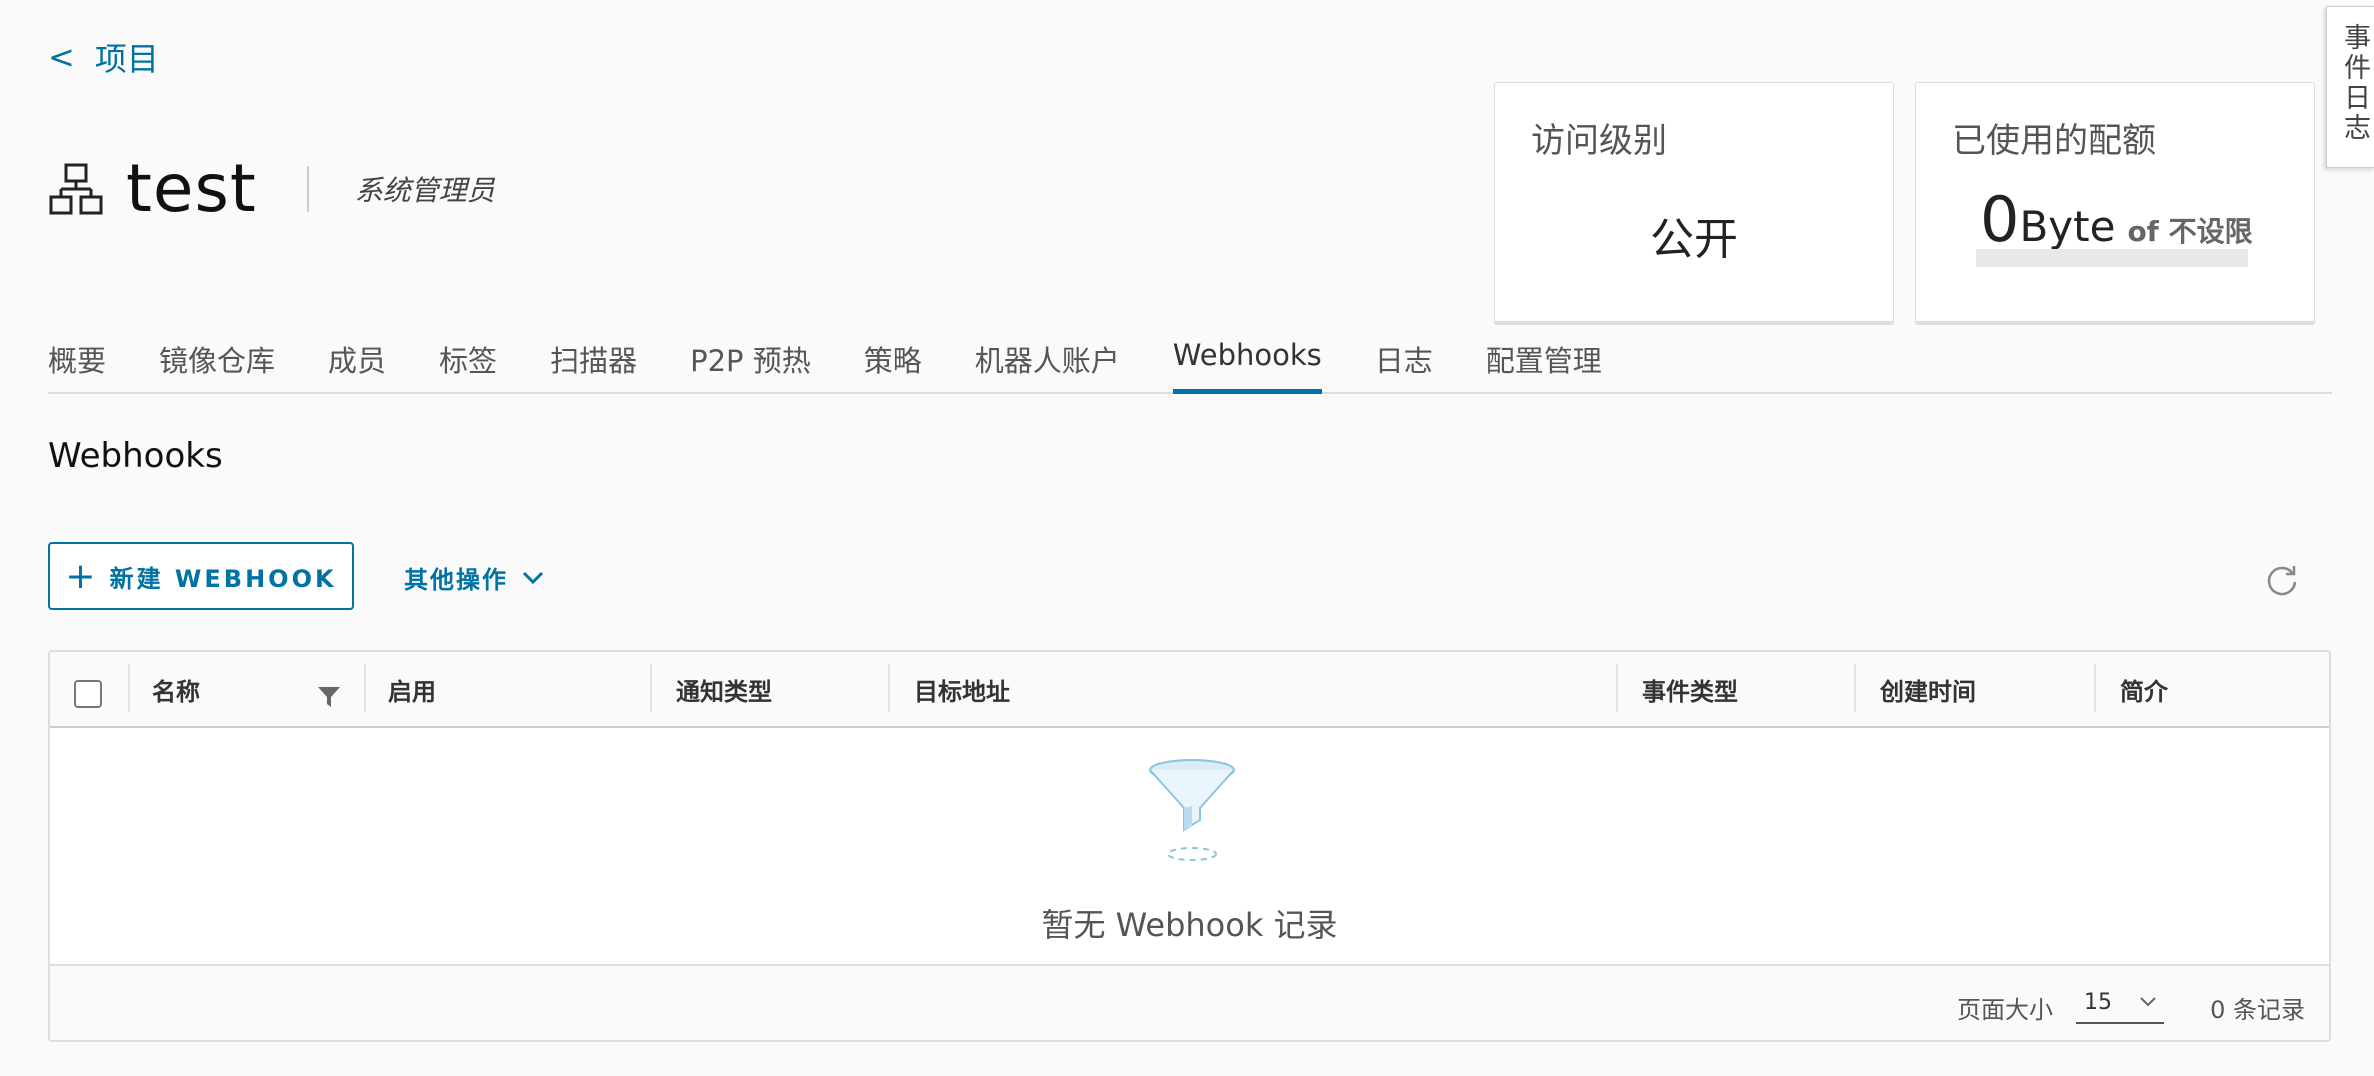  What do you see at coordinates (88, 694) in the screenshot?
I see `select-all-checkbox` at bounding box center [88, 694].